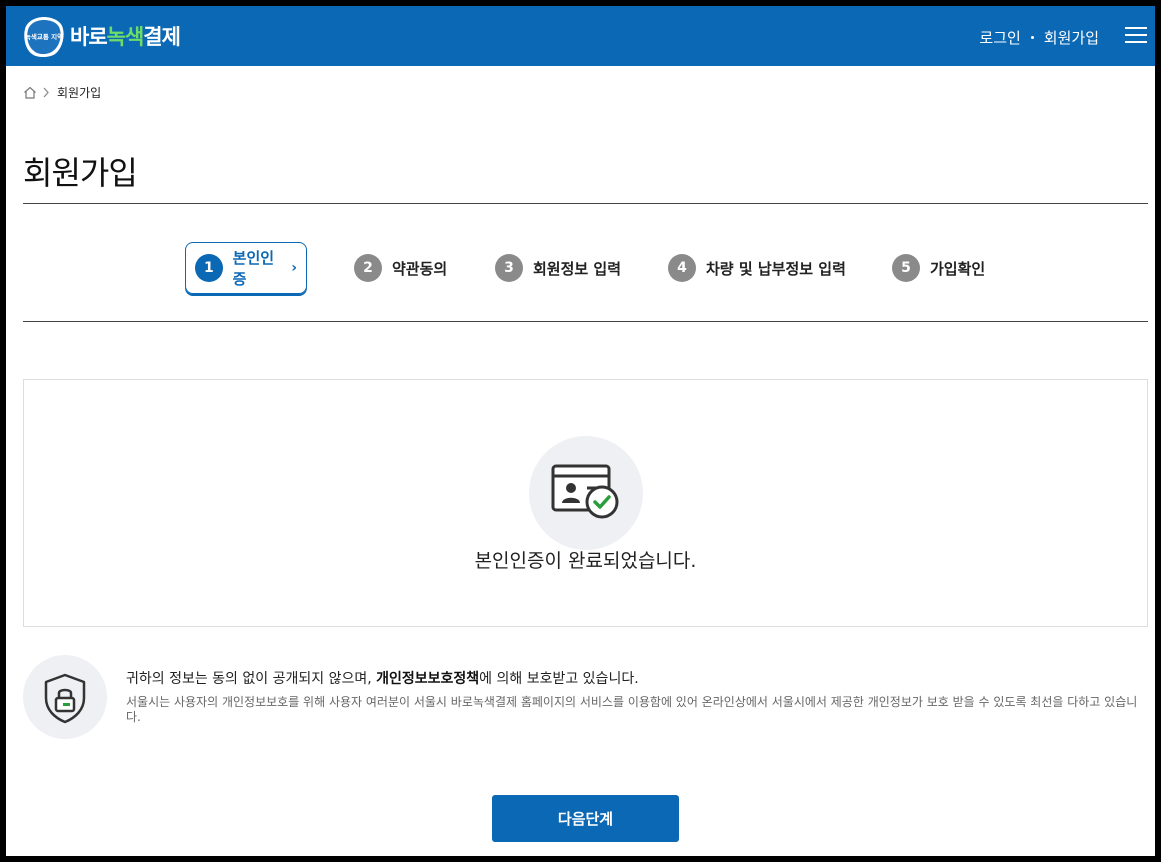  I want to click on brand-part-2: 녹색, so click(125, 37).